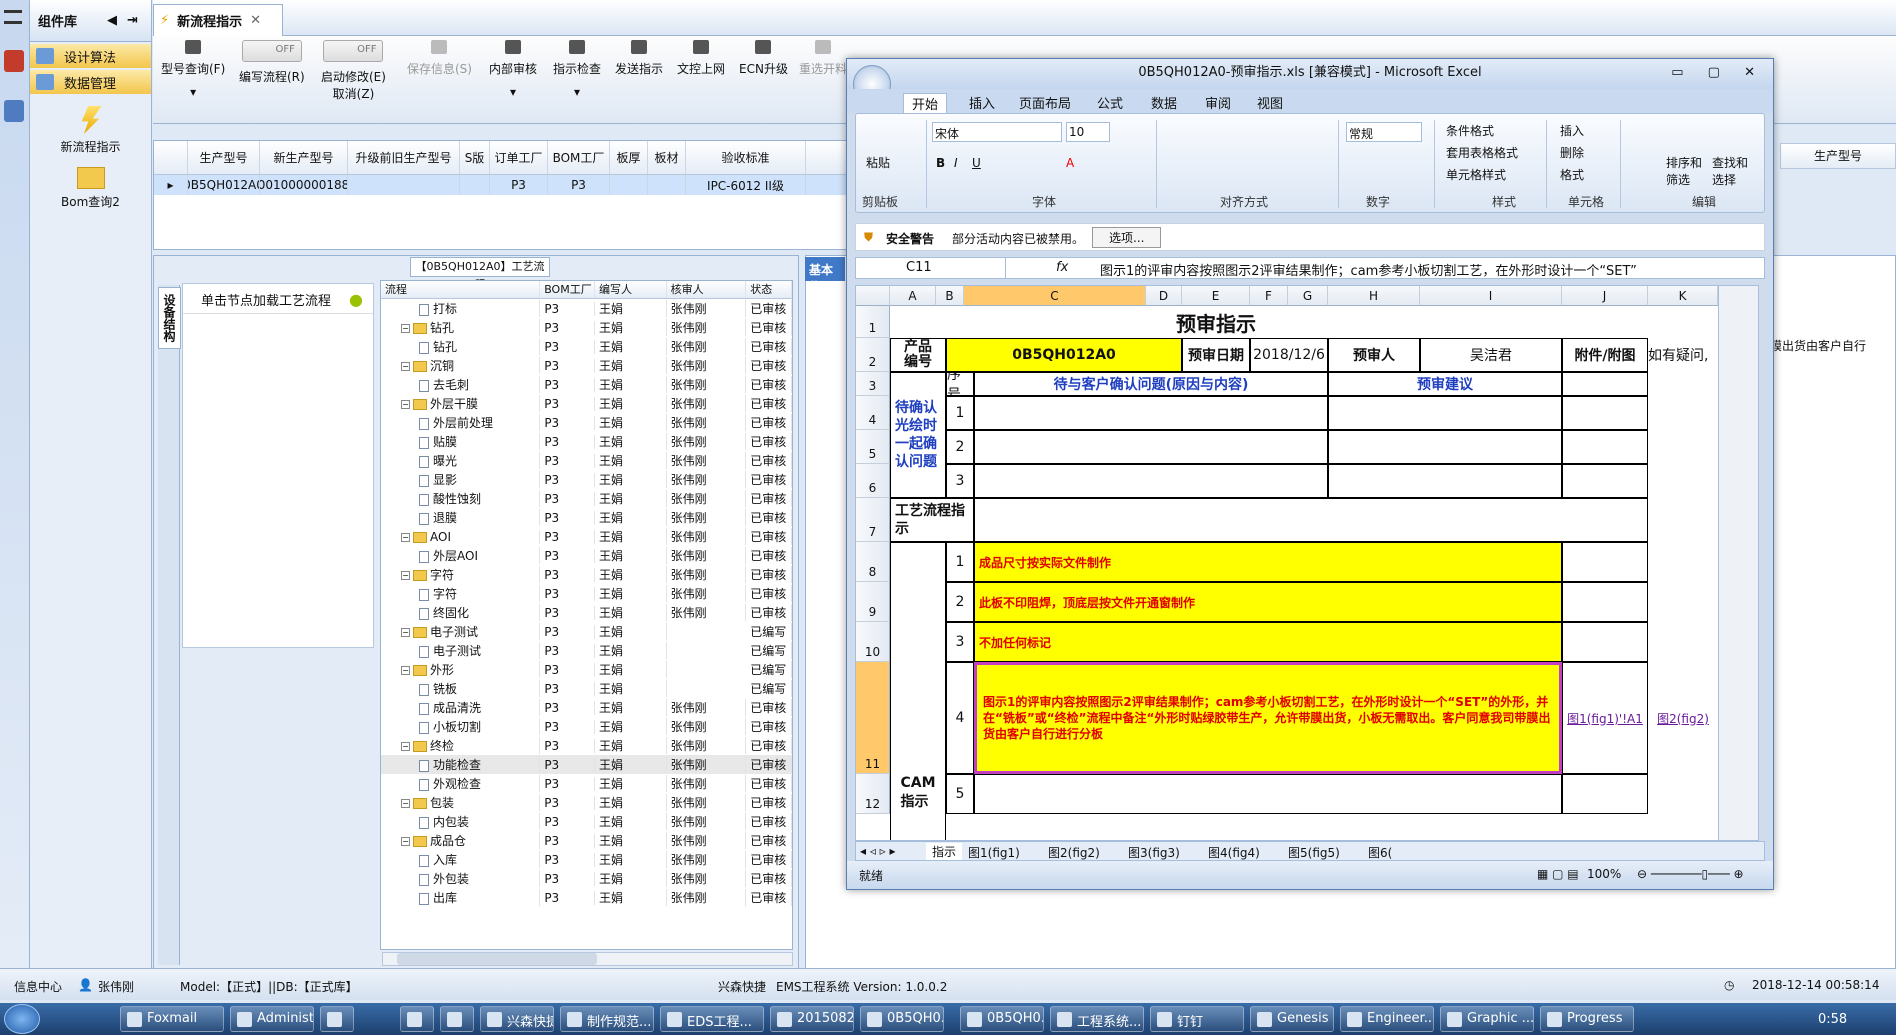 This screenshot has width=1896, height=1035. I want to click on start-button, so click(22, 1019).